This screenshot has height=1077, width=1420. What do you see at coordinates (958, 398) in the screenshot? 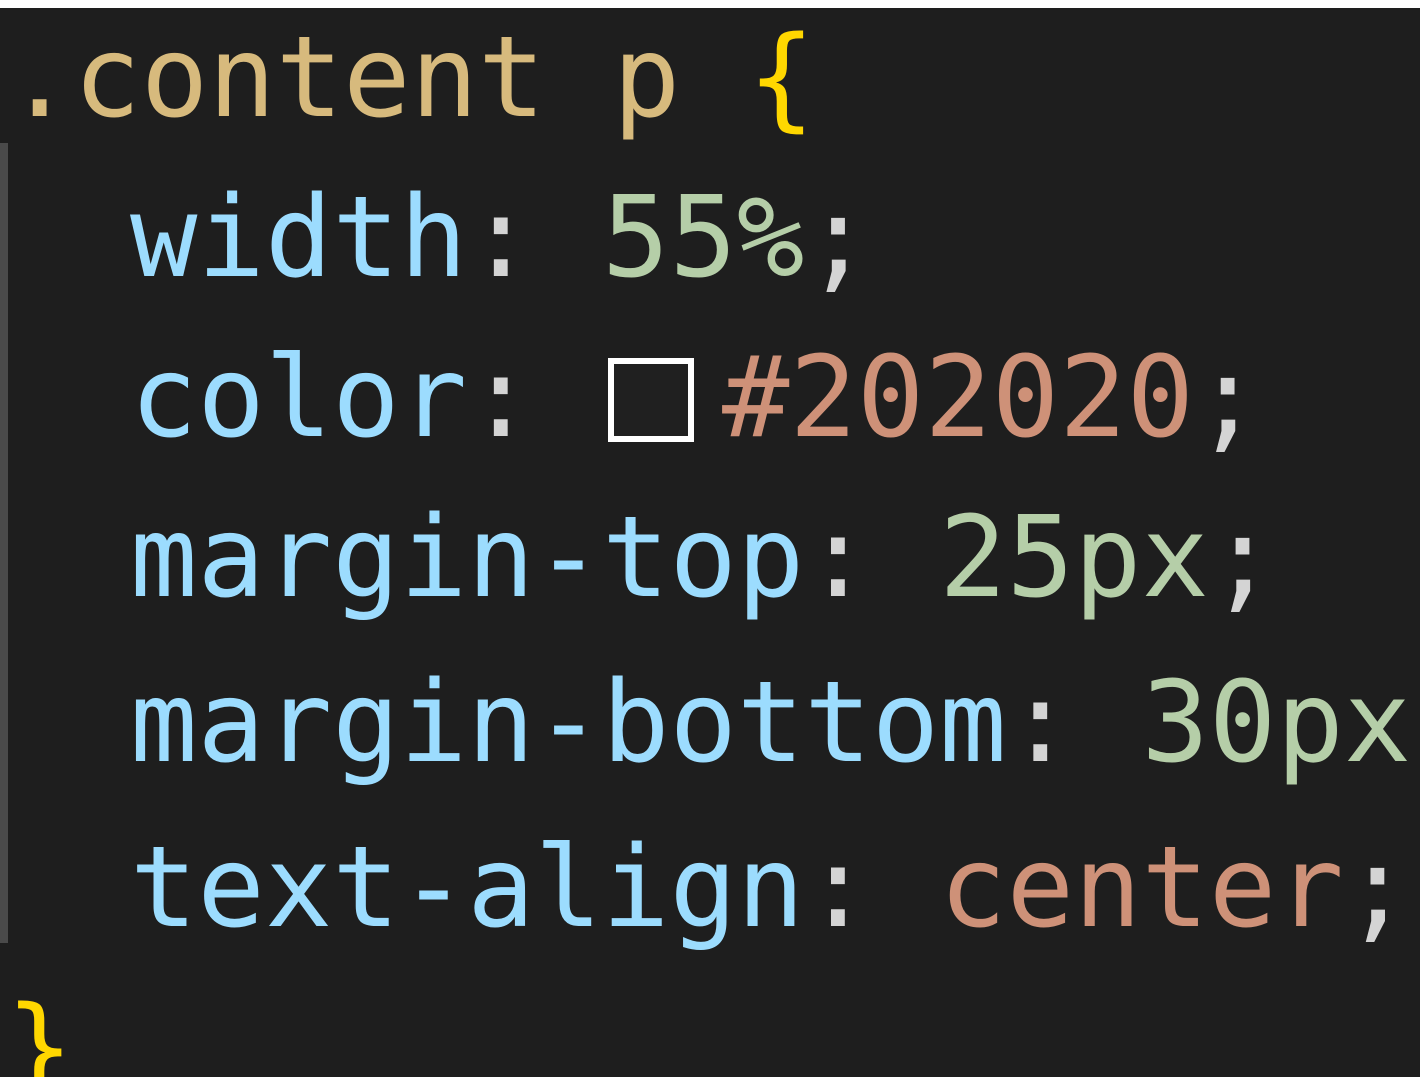
I see `css-value: #202020` at bounding box center [958, 398].